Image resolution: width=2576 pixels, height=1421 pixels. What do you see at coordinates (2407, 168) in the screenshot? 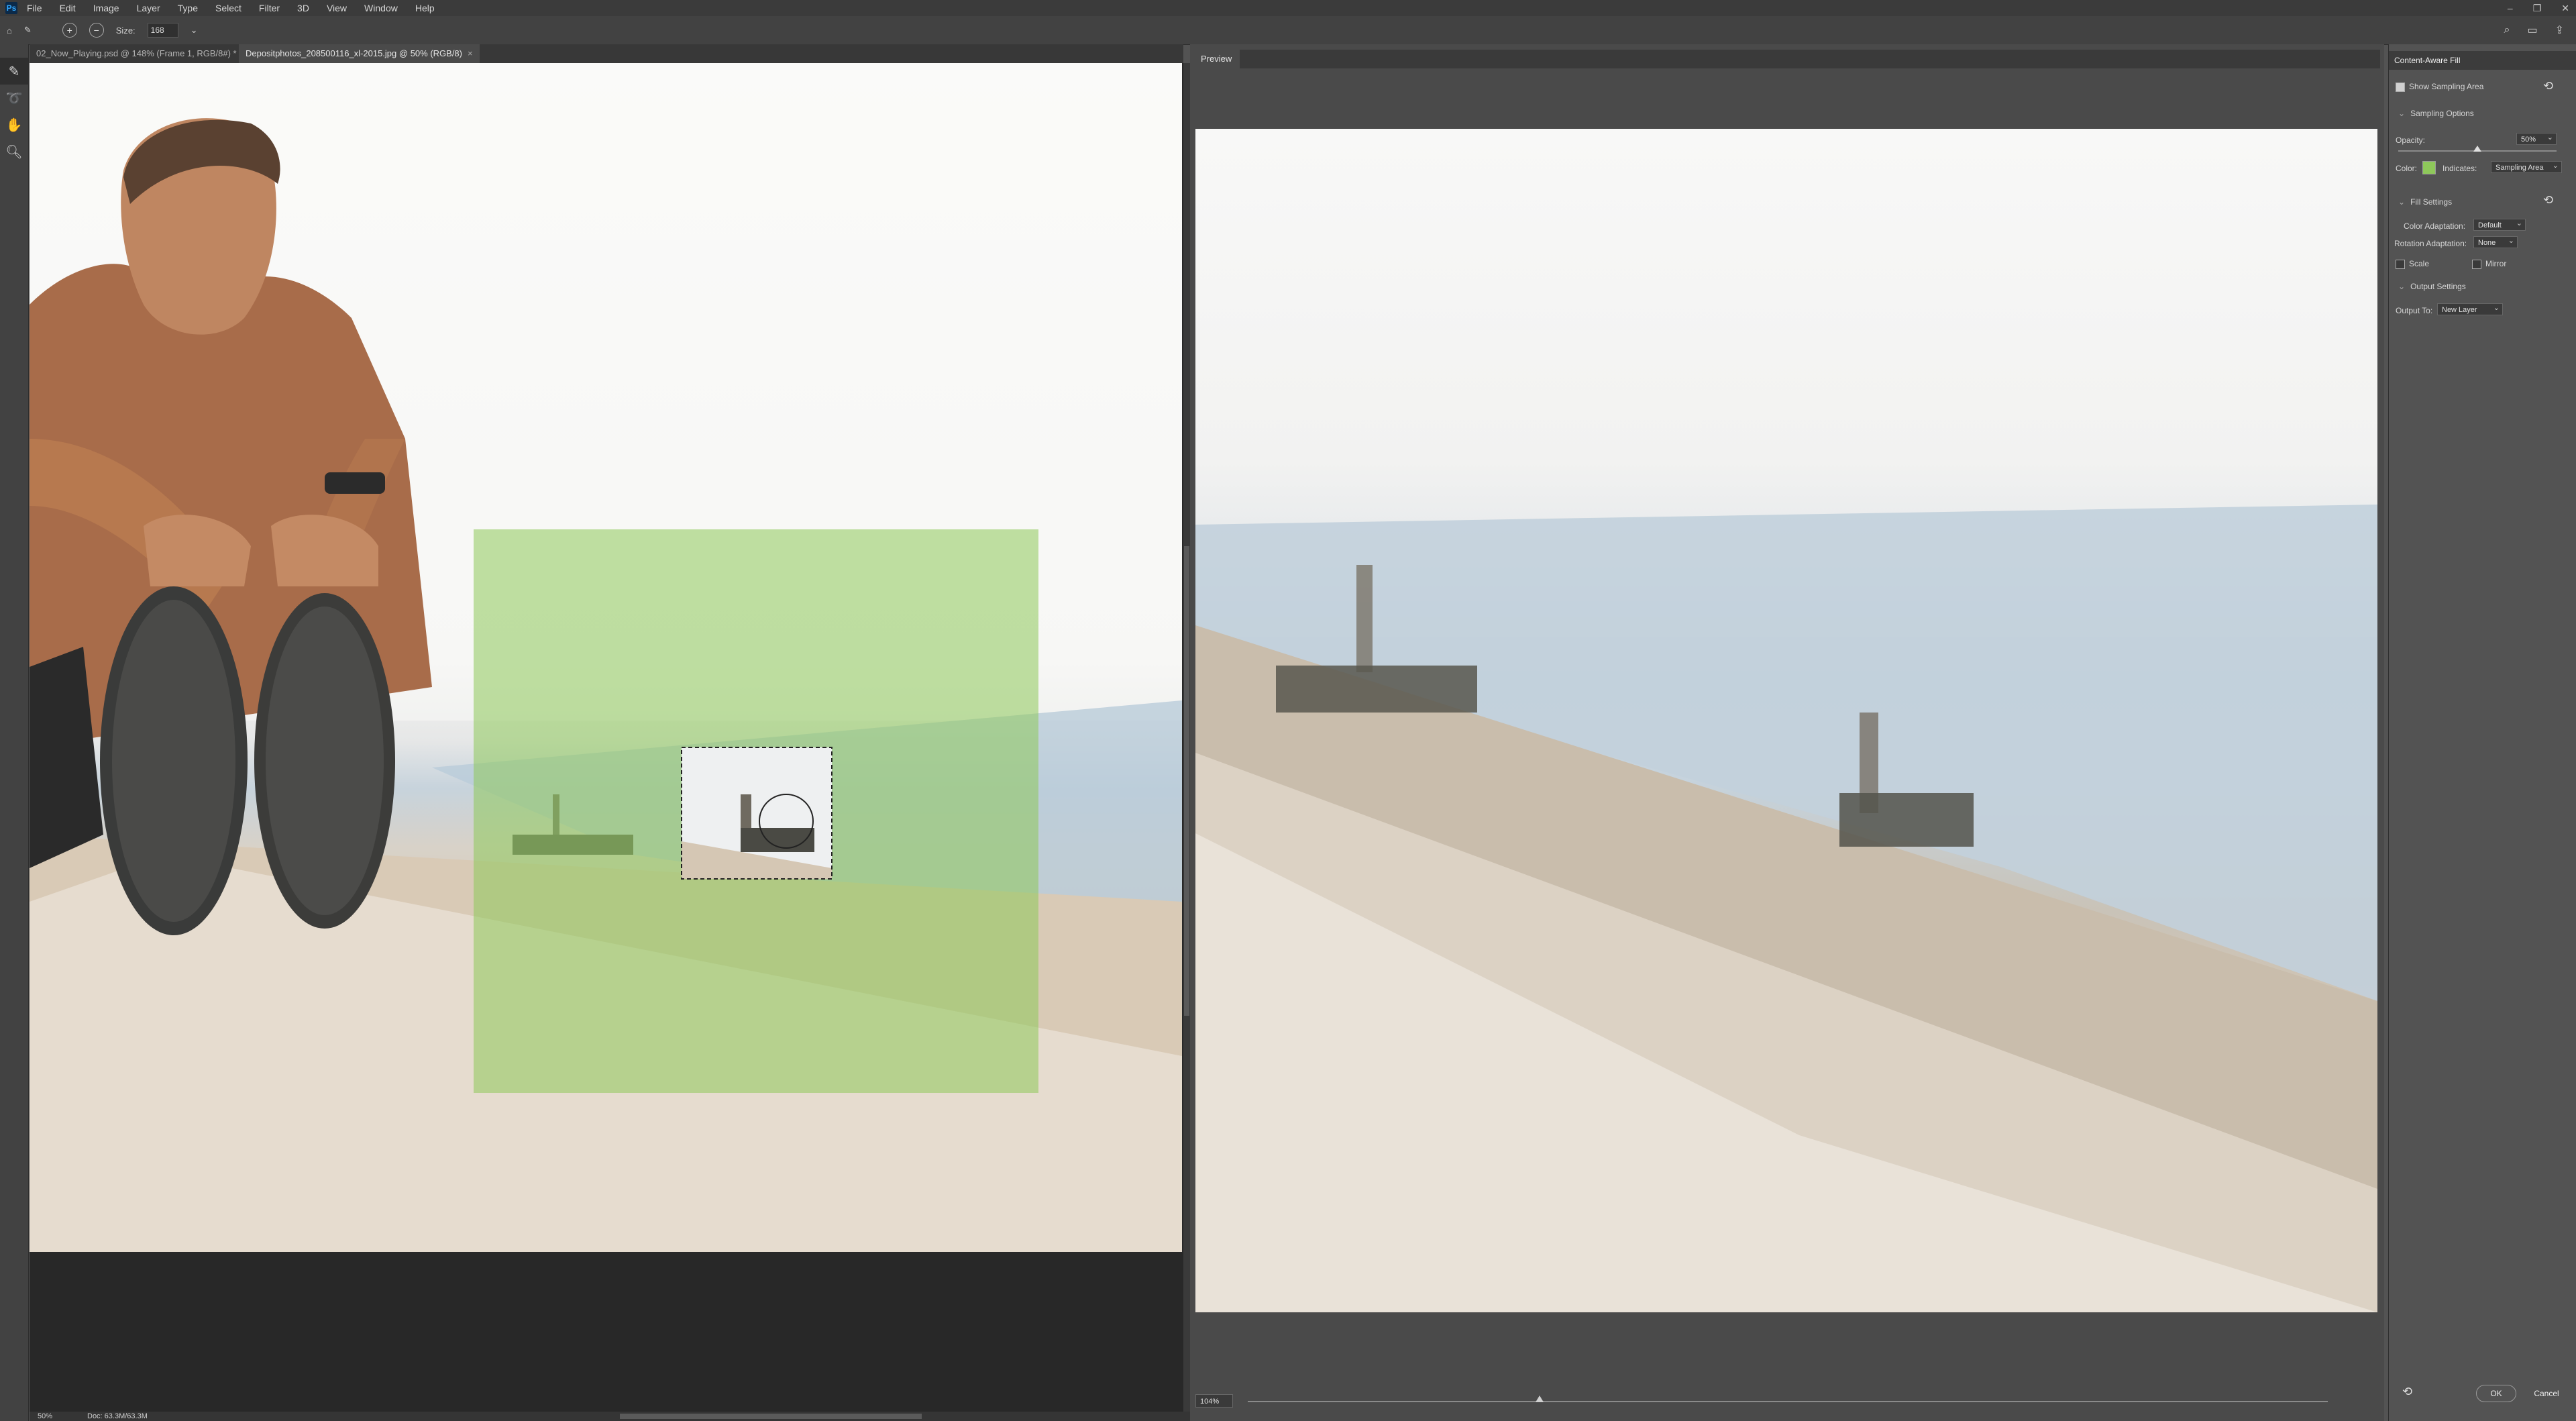
I see `color-label: Color:` at bounding box center [2407, 168].